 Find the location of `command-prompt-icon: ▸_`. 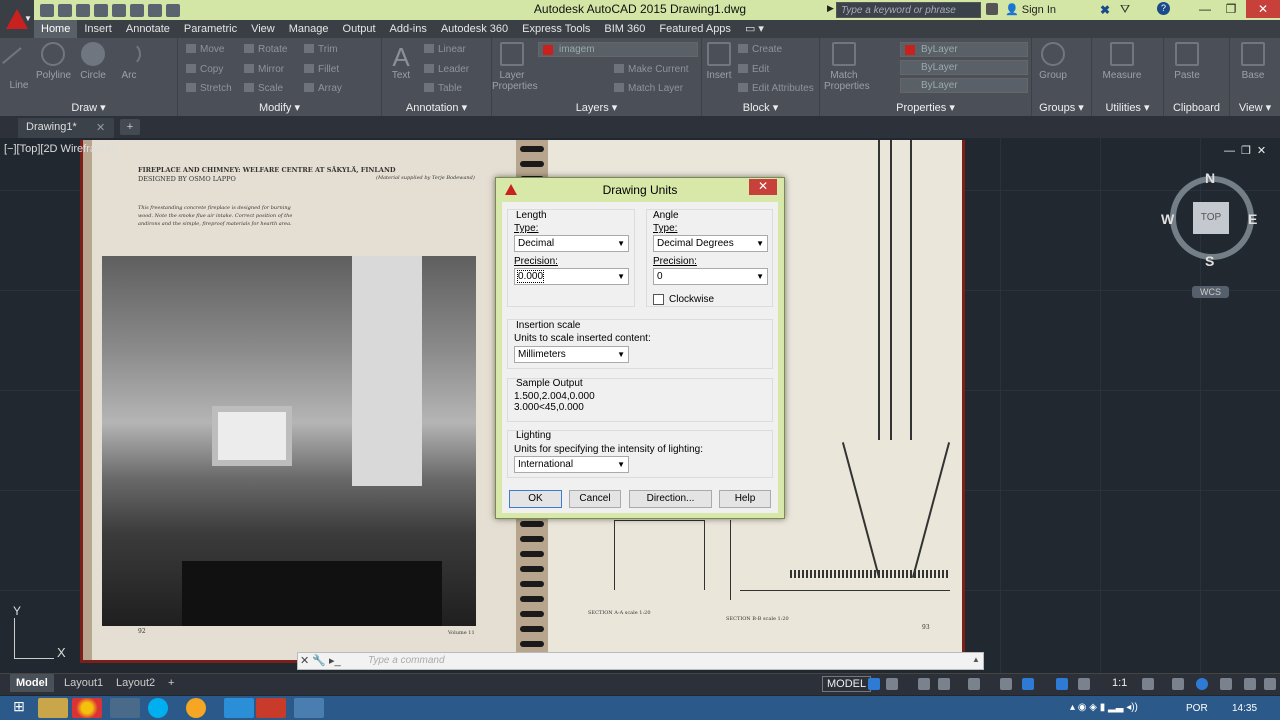

command-prompt-icon: ▸_ is located at coordinates (335, 661).